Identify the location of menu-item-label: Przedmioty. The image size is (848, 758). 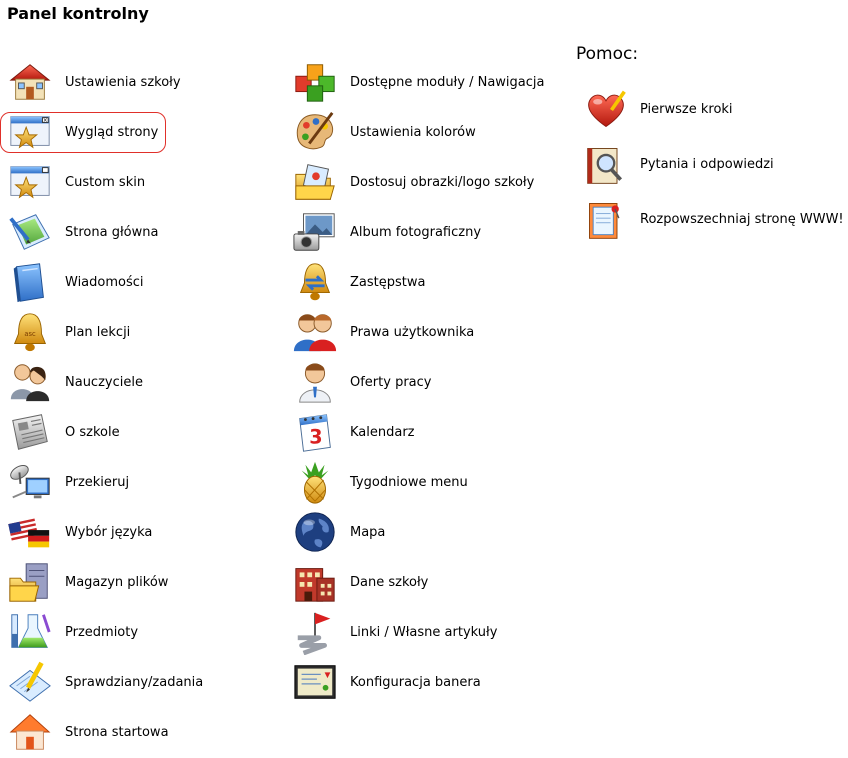
(102, 632).